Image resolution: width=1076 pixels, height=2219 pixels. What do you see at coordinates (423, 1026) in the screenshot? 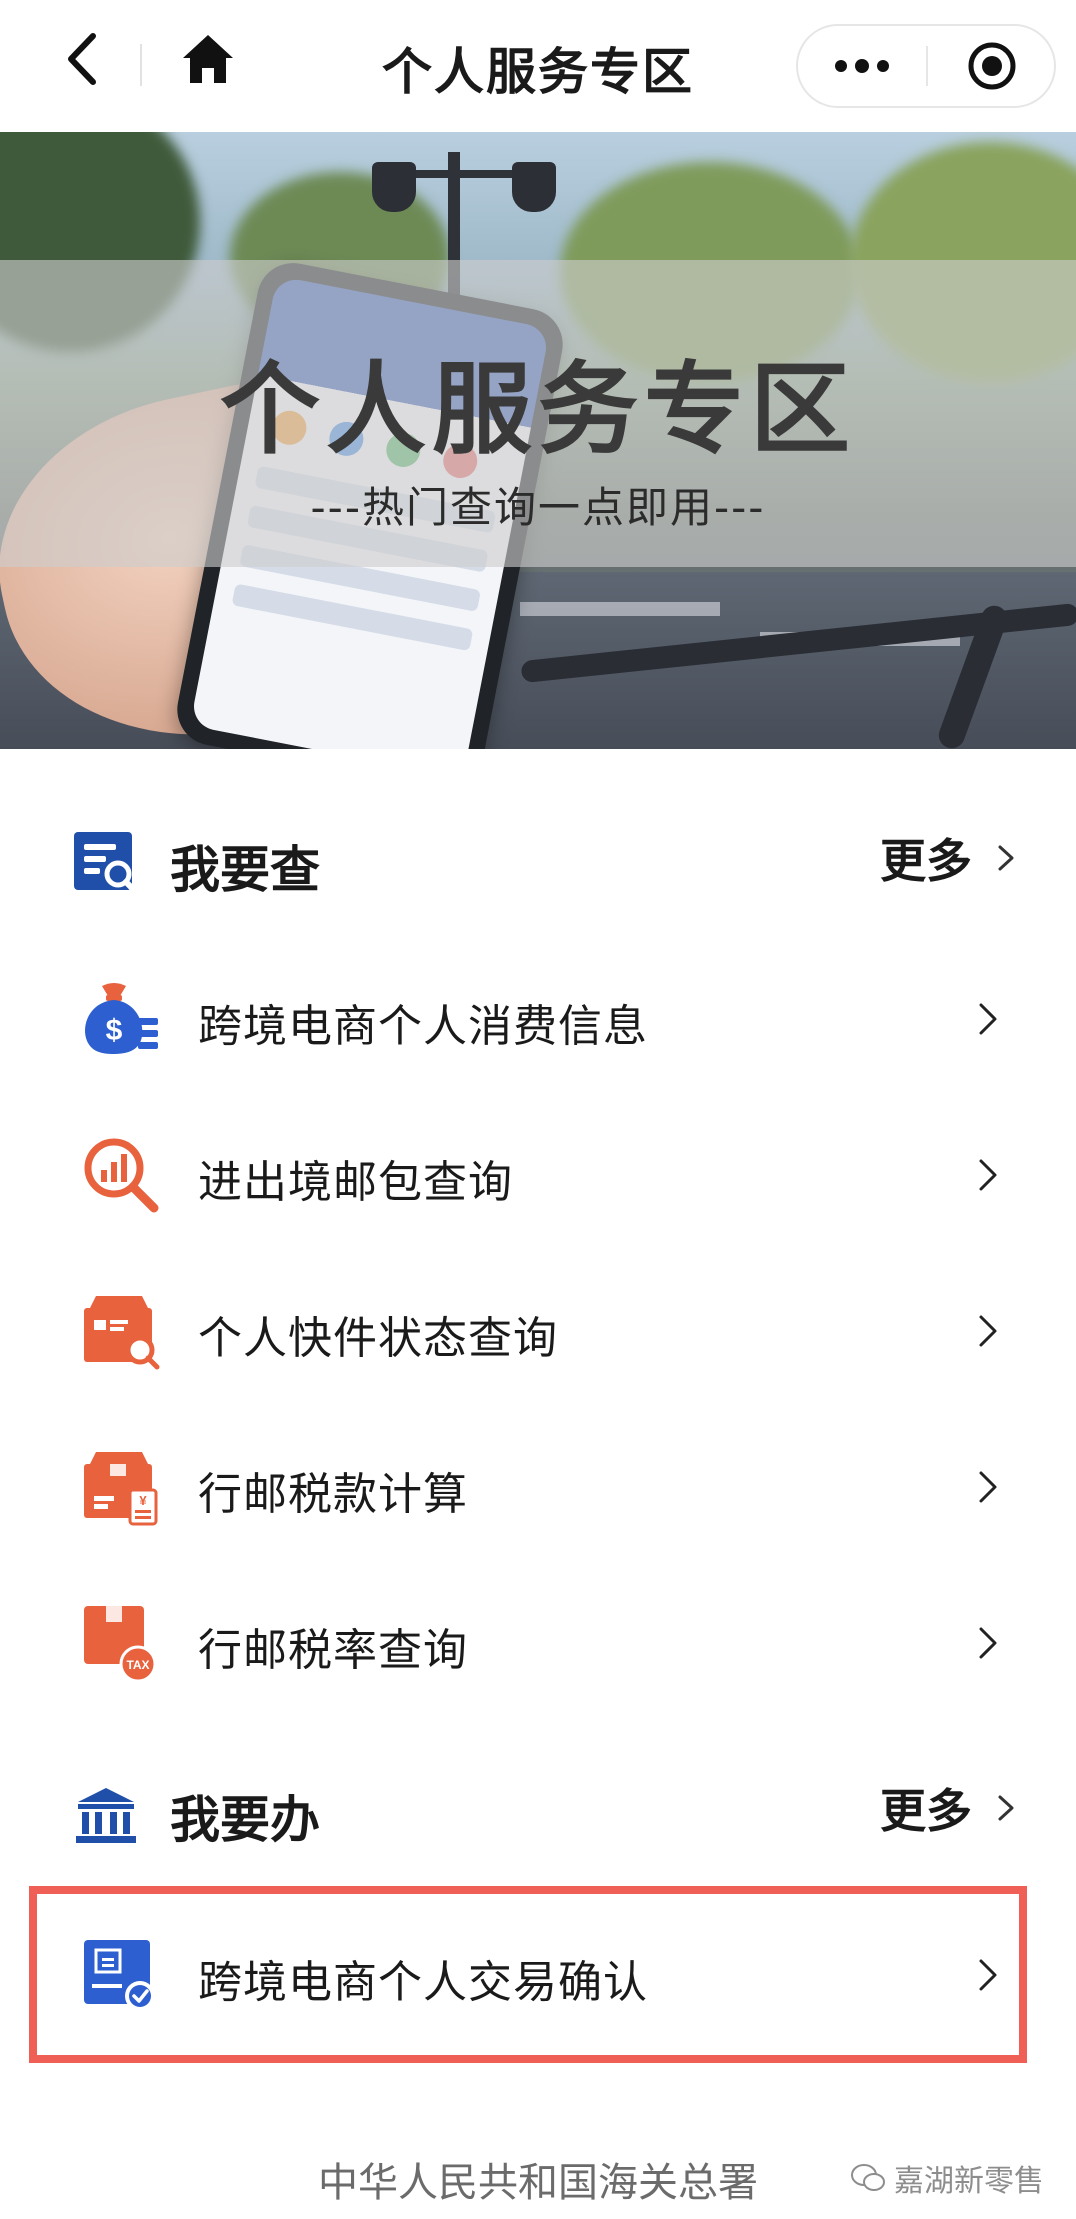
I see `list-item-label: 跨境电商个人消费信息` at bounding box center [423, 1026].